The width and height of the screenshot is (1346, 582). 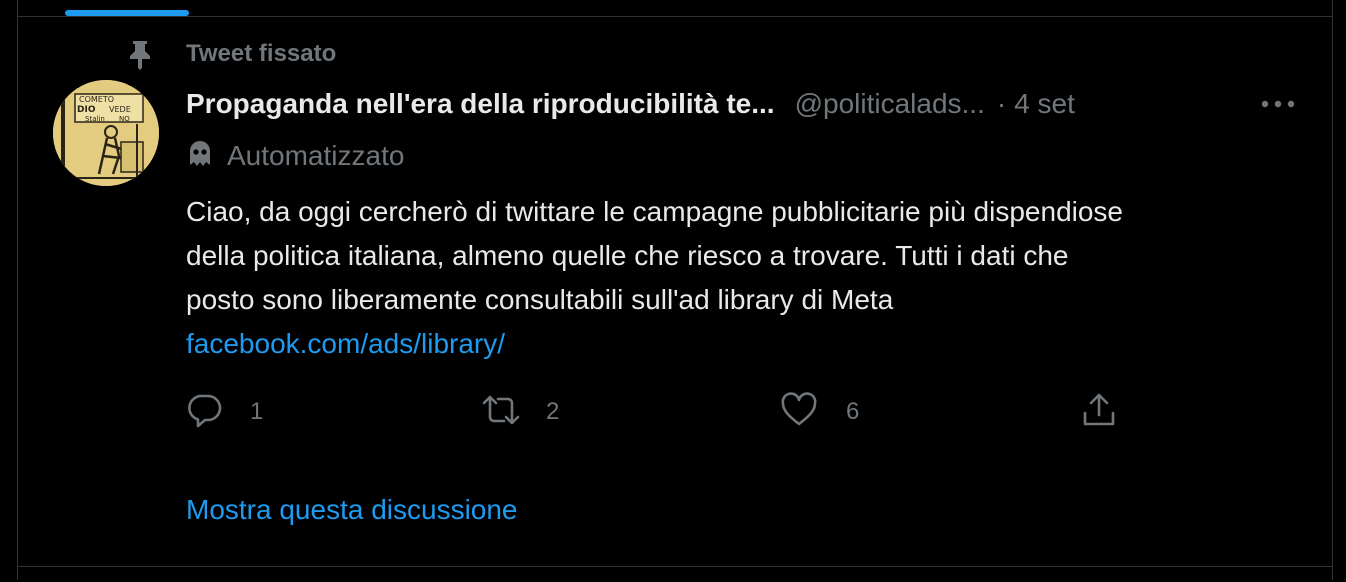 I want to click on avatar-text-5: NO, so click(x=124, y=119).